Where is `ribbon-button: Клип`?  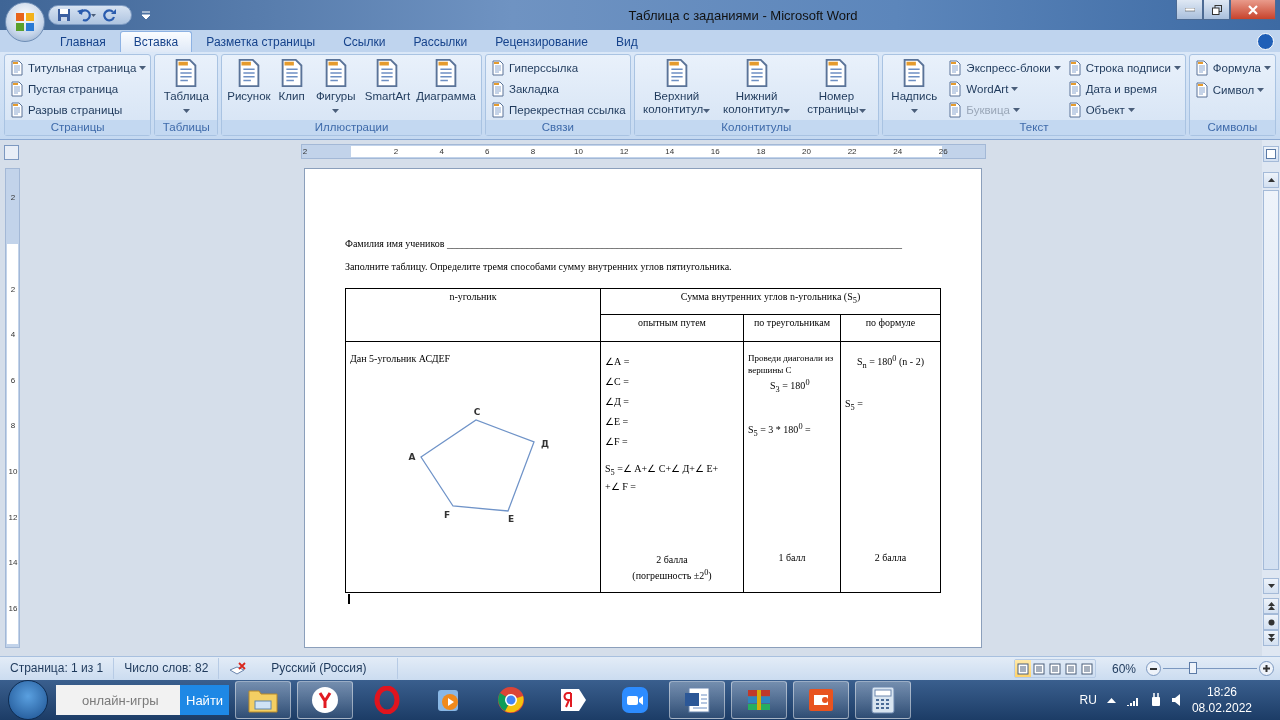
ribbon-button: Клип is located at coordinates (291, 88).